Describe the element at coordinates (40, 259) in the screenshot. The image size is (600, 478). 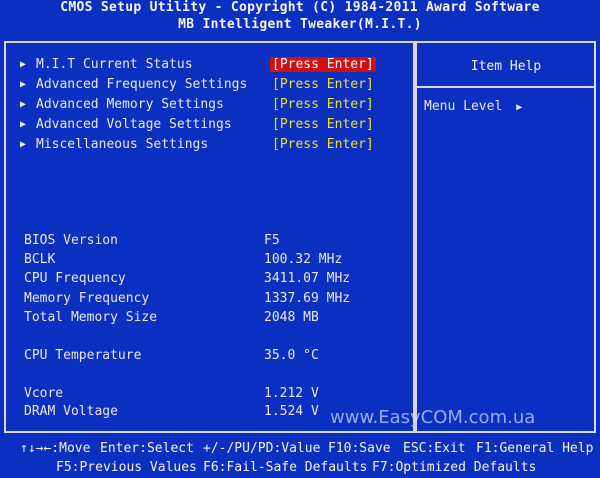
I see `bclk-label: BCLK` at that location.